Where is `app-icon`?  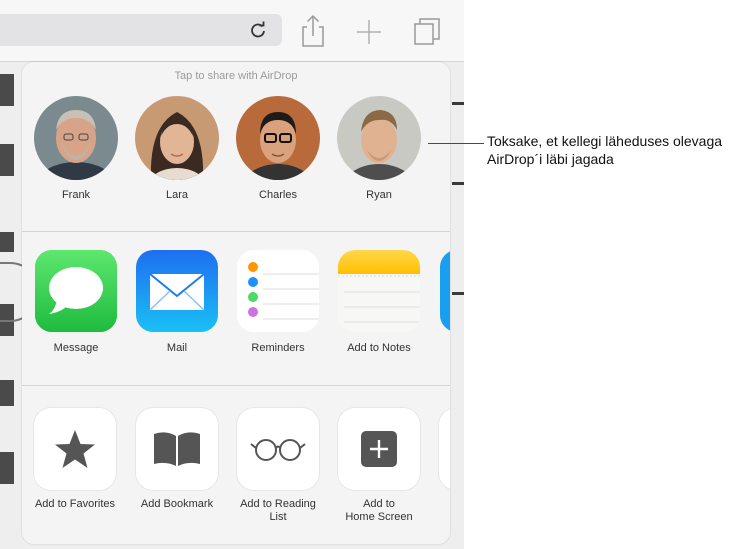 app-icon is located at coordinates (445, 291).